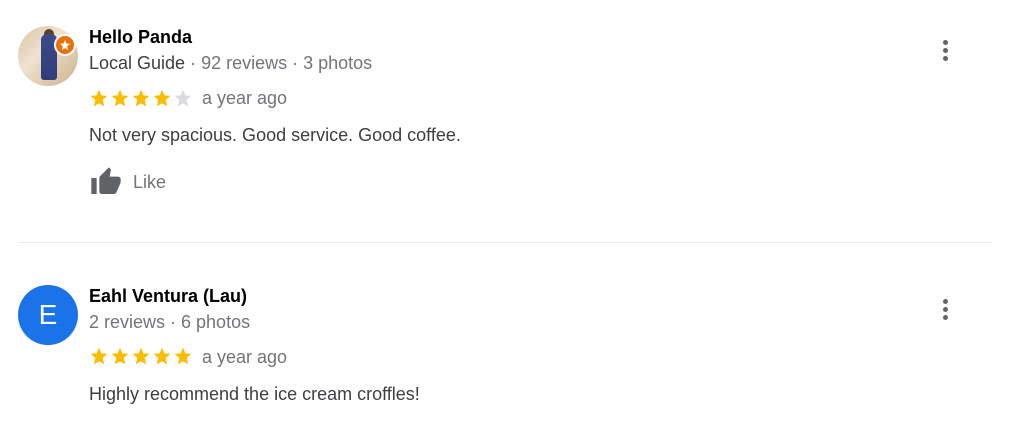 The height and width of the screenshot is (424, 1015). Describe the element at coordinates (183, 98) in the screenshot. I see `star-empty-icon` at that location.